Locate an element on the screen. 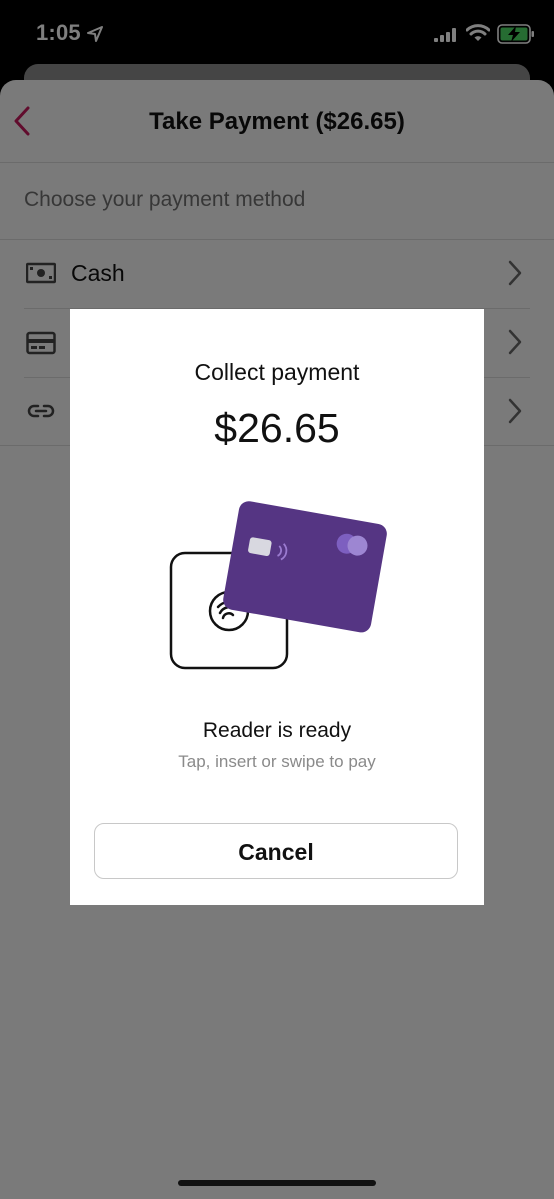 Image resolution: width=554 pixels, height=1199 pixels. cancel-button: Cancel is located at coordinates (276, 851).